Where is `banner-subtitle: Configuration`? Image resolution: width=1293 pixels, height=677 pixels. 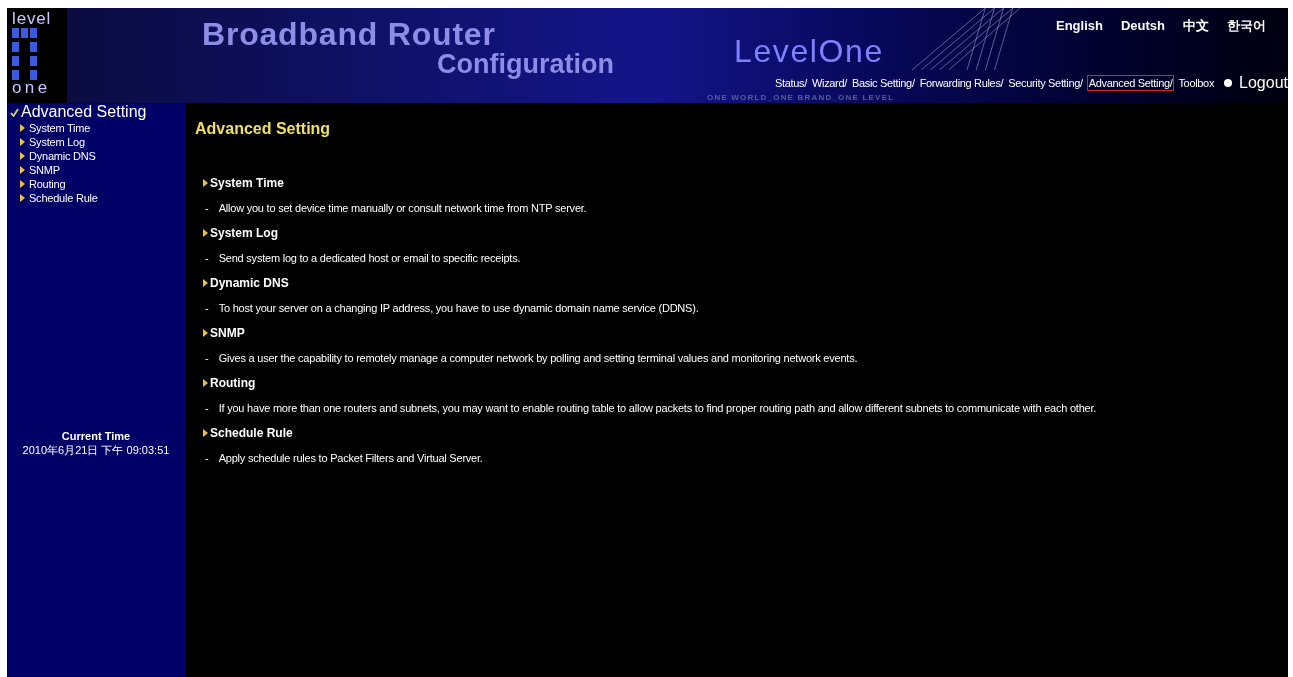
banner-subtitle: Configuration is located at coordinates (525, 64).